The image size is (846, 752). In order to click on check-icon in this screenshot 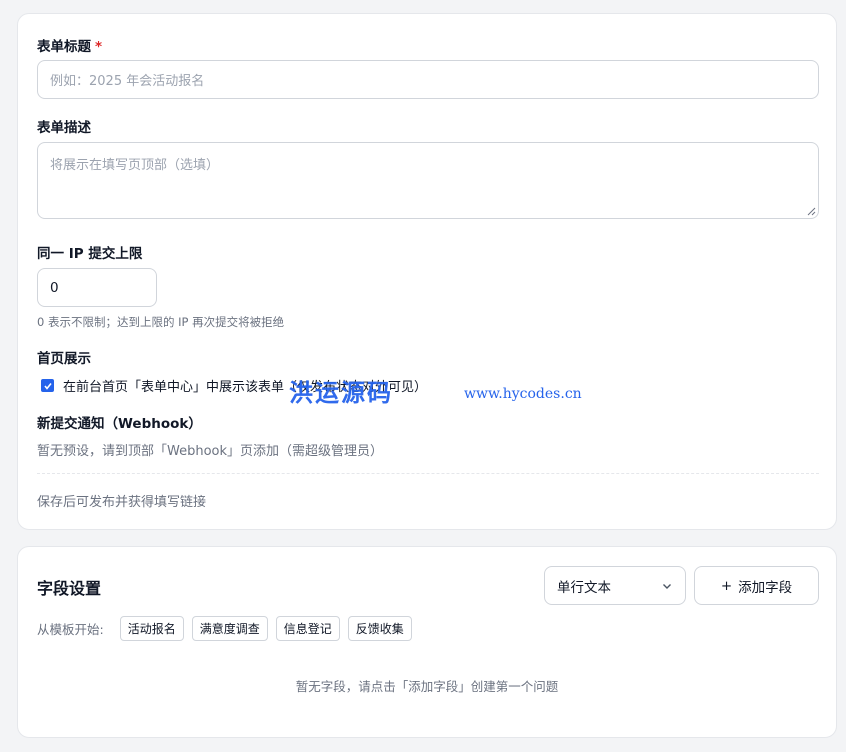, I will do `click(47, 386)`.